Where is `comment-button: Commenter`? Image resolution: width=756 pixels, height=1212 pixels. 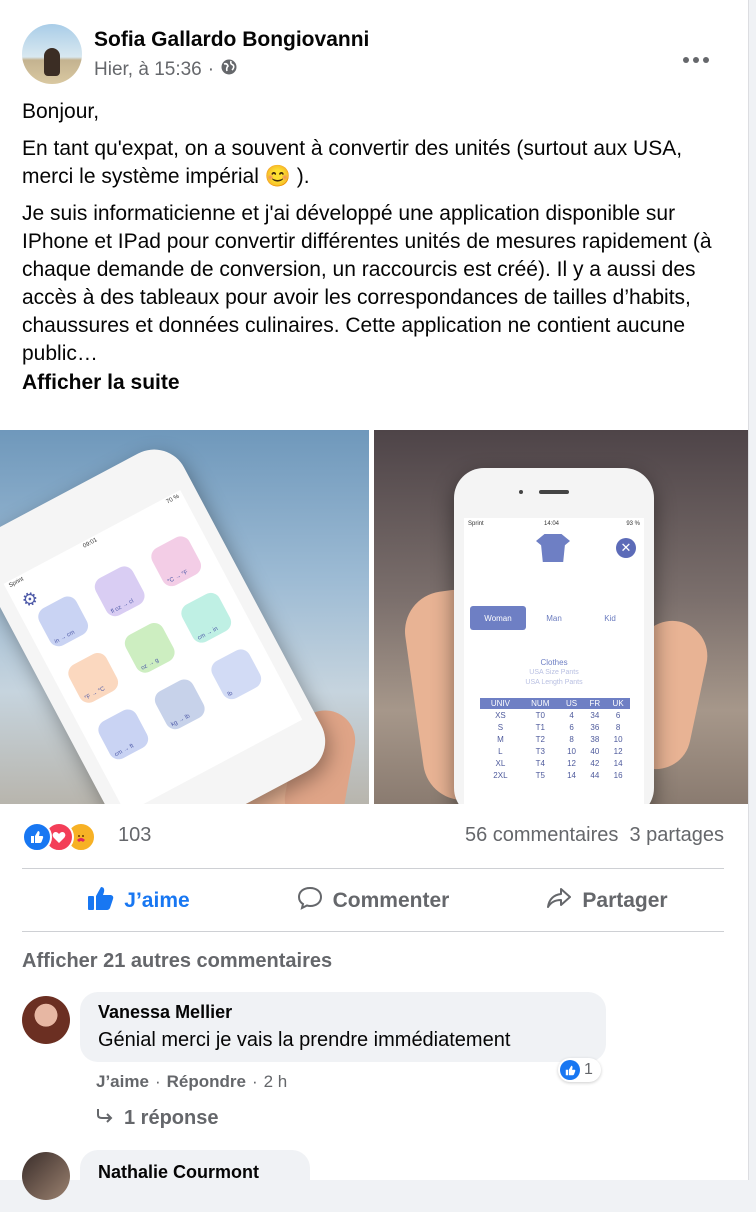
comment-button: Commenter is located at coordinates (373, 901).